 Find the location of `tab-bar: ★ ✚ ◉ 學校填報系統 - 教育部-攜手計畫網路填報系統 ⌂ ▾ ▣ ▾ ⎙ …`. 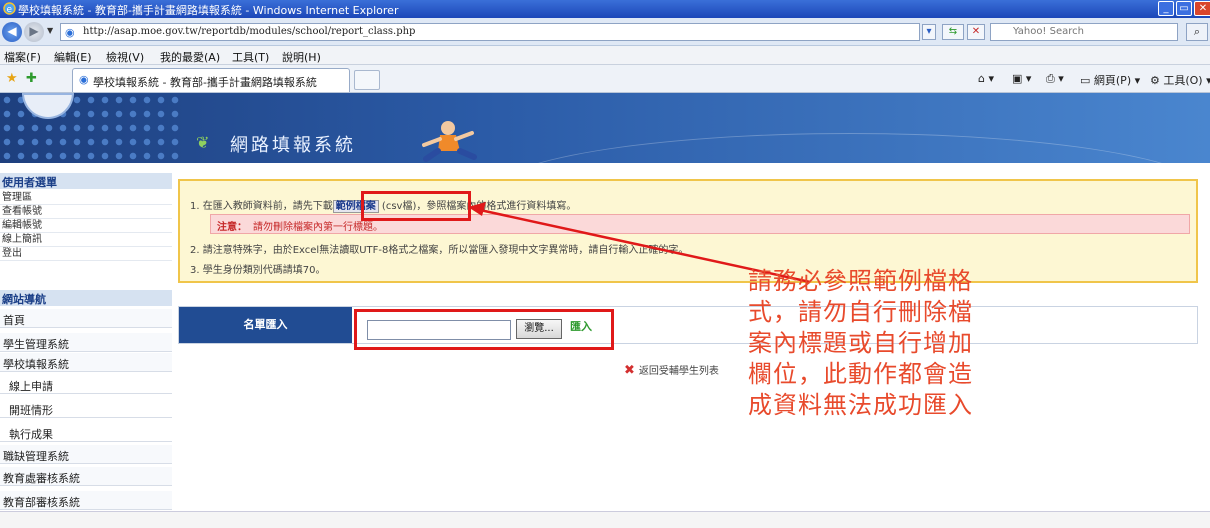

tab-bar: ★ ✚ ◉ 學校填報系統 - 教育部-攜手計畫網路填報系統 ⌂ ▾ ▣ ▾ ⎙ … is located at coordinates (605, 79).